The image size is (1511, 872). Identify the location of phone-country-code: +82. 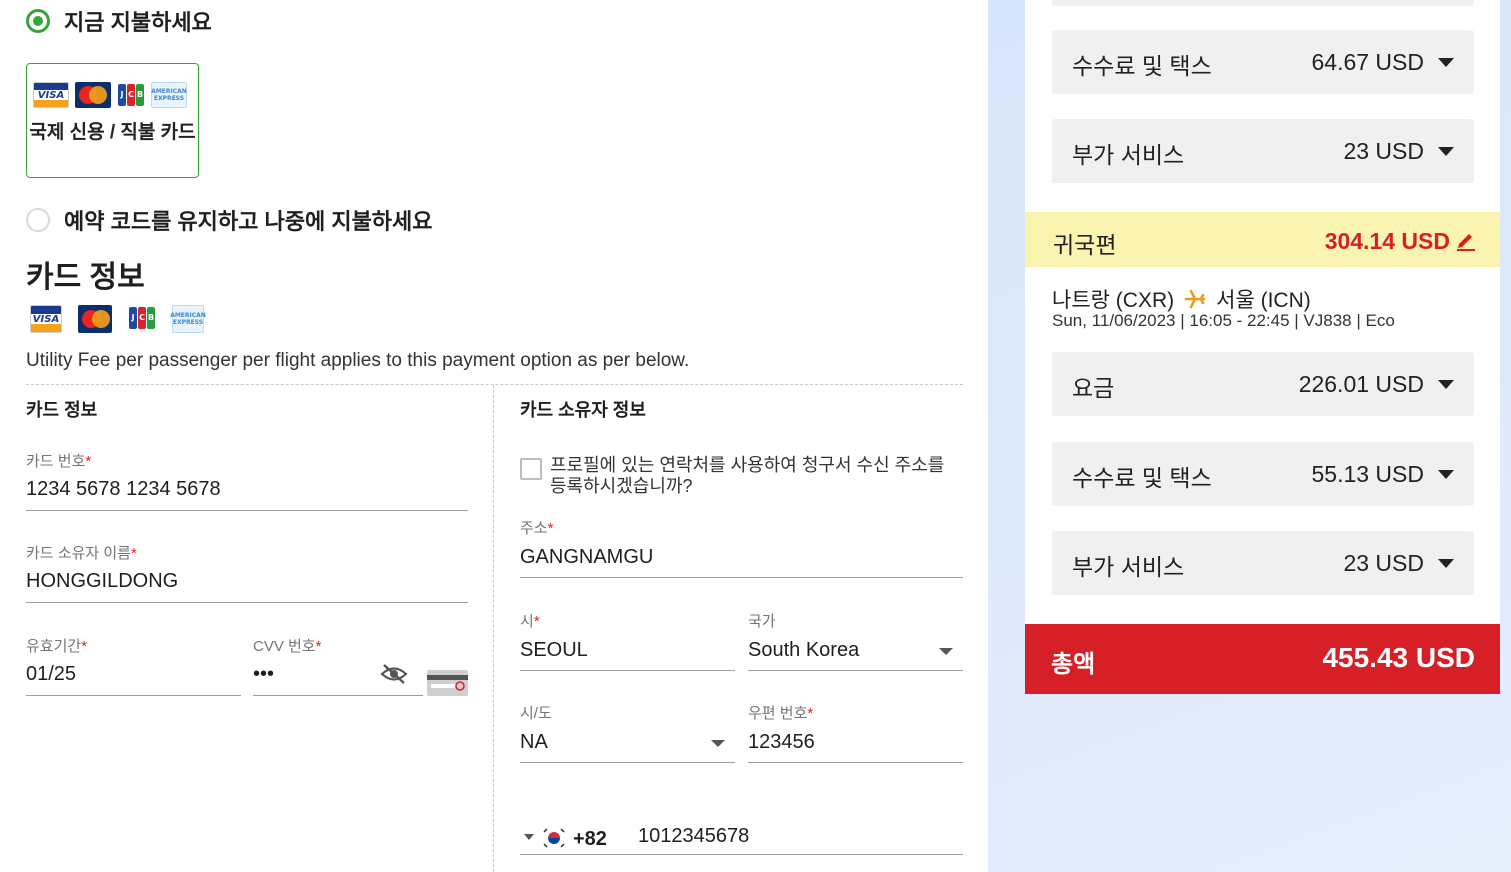
(590, 839).